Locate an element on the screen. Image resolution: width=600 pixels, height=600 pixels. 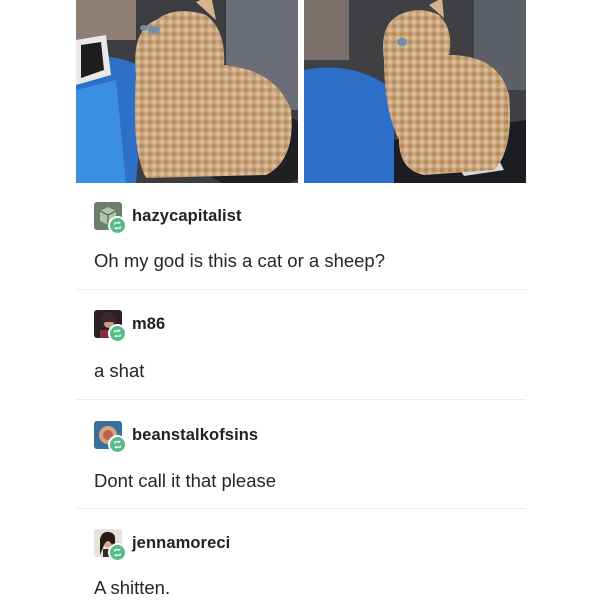
reblog-entry: beanstalkofsins Dont call it that please is located at coordinates (301, 464).